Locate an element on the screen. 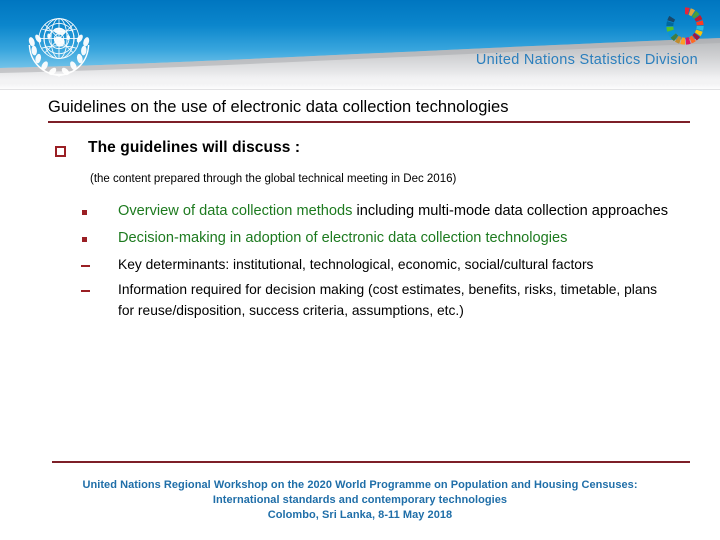 The image size is (720, 540). hollow-square-bullet-icon is located at coordinates (60, 151).